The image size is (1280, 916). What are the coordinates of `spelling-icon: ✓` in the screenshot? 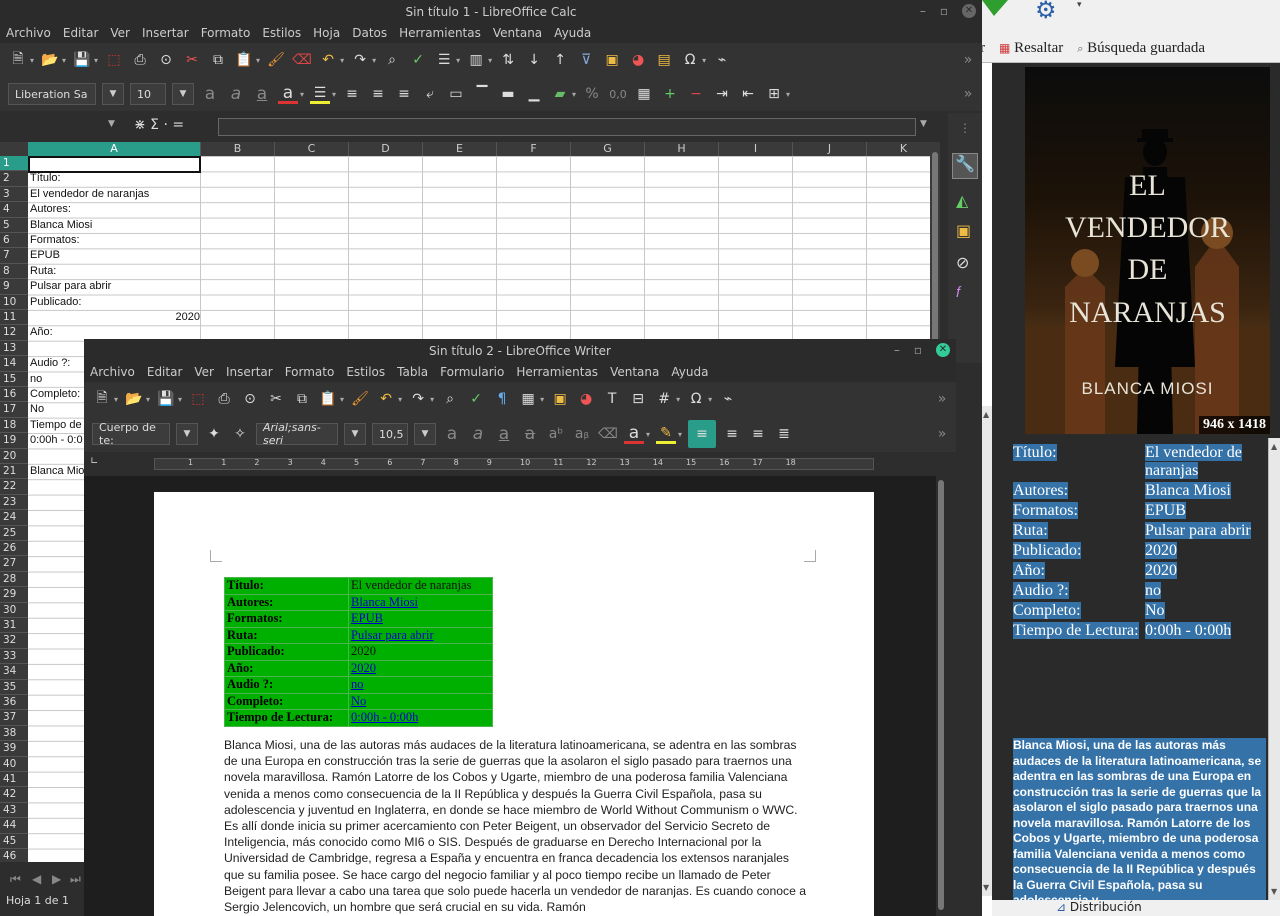 It's located at (476, 399).